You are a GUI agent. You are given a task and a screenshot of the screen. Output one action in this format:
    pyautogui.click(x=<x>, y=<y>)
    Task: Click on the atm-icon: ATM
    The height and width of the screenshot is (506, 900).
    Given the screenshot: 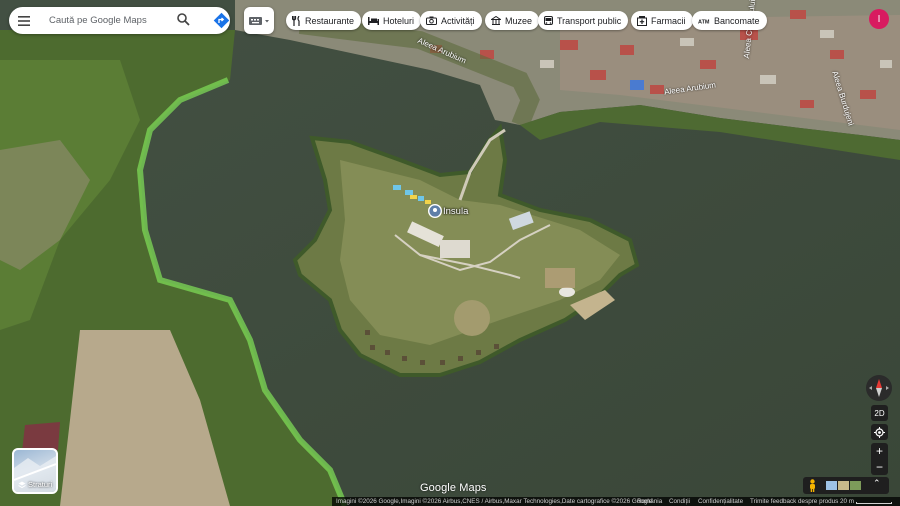 What is the action you would take?
    pyautogui.click(x=704, y=21)
    